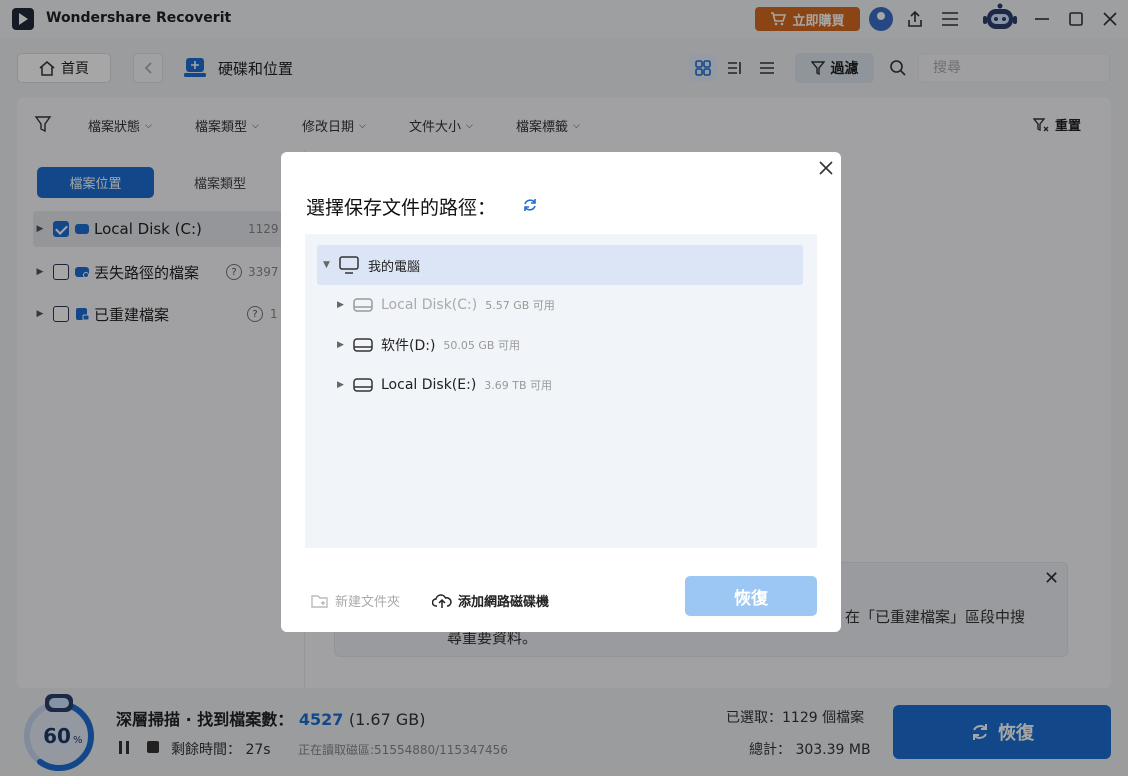  Describe the element at coordinates (826, 168) in the screenshot. I see `close-dialog-icon` at that location.